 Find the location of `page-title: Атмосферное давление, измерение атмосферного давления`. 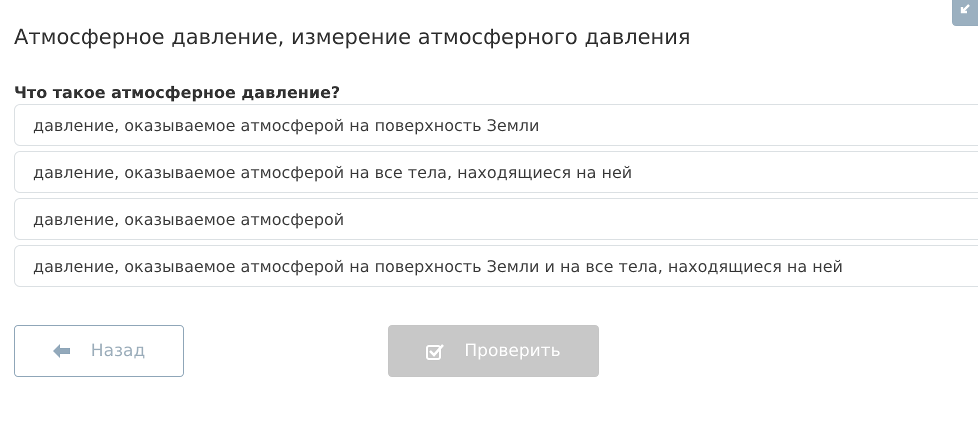

page-title: Атмосферное давление, измерение атмосферного давления is located at coordinates (352, 37).